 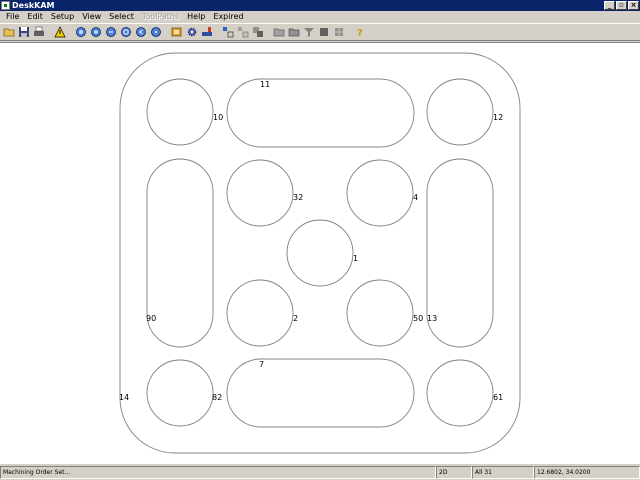 I want to click on window-controls: _ ▫ ×, so click(x=621, y=5).